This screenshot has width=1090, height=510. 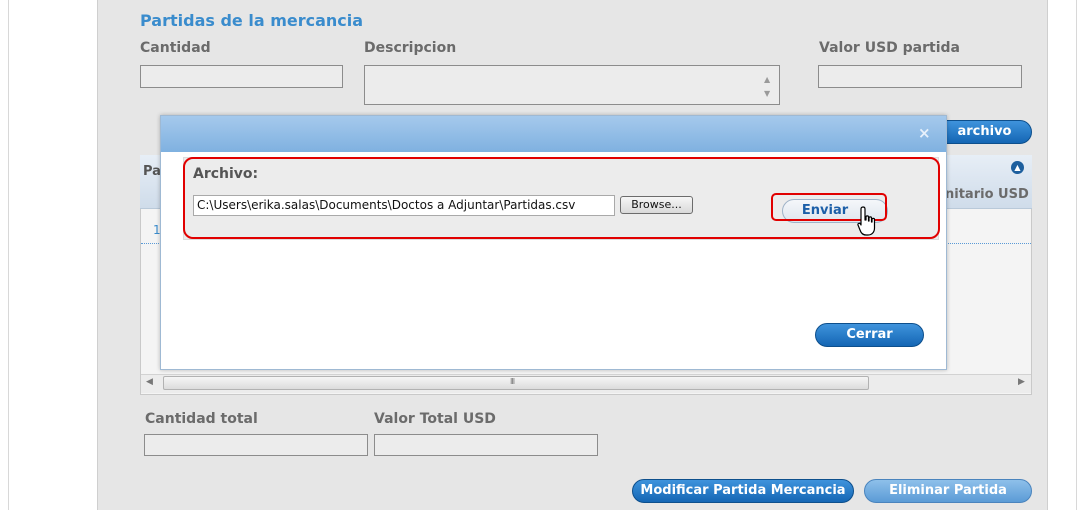 What do you see at coordinates (1076, 255) in the screenshot?
I see `right-page-rule` at bounding box center [1076, 255].